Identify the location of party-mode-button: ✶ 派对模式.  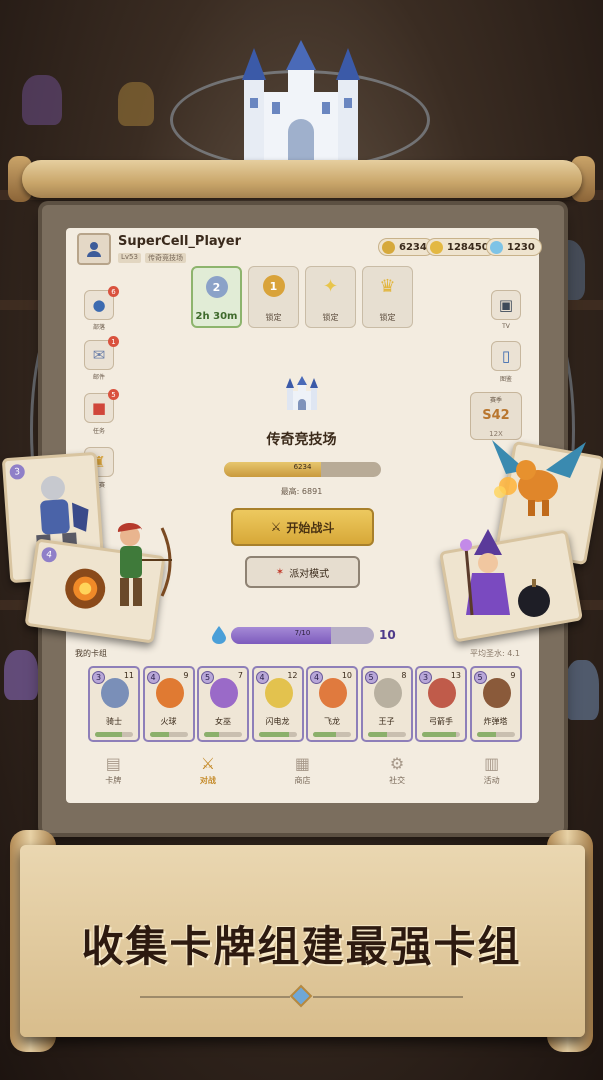
(302, 572).